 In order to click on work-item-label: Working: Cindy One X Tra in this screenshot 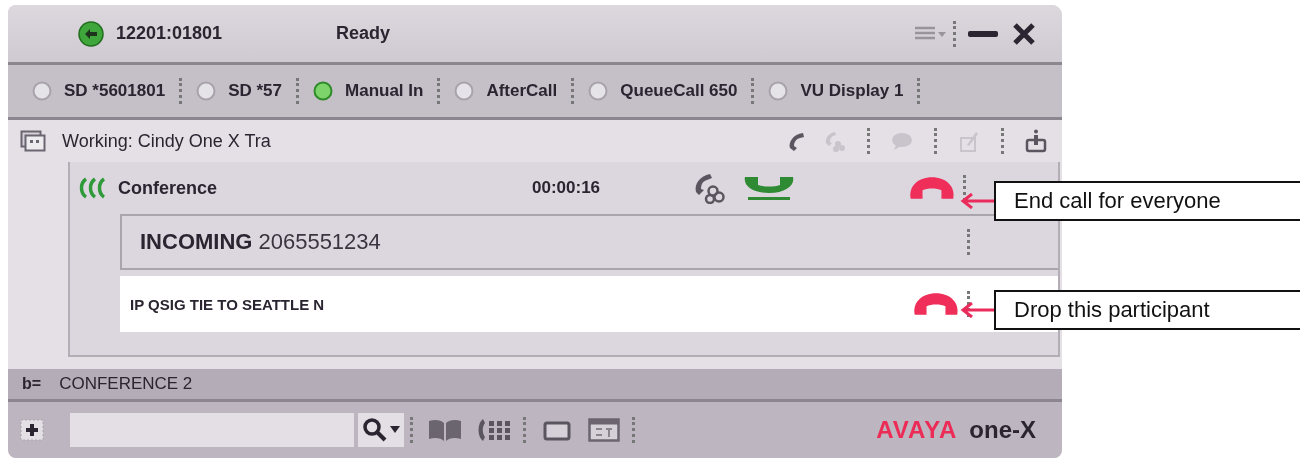, I will do `click(167, 141)`.